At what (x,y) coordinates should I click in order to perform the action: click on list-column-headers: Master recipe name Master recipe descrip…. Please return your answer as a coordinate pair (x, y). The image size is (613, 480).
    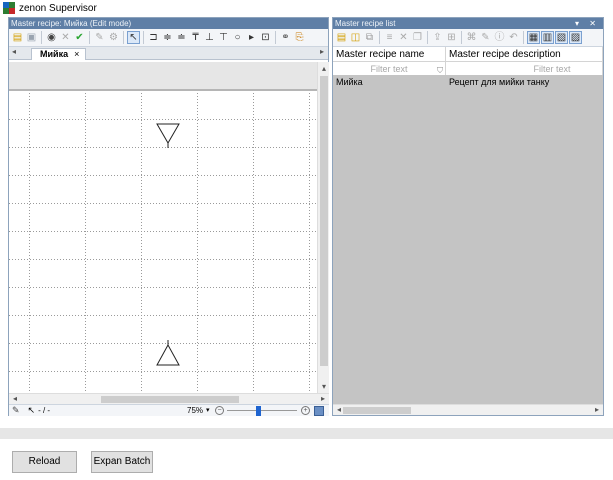
    Looking at the image, I should click on (468, 54).